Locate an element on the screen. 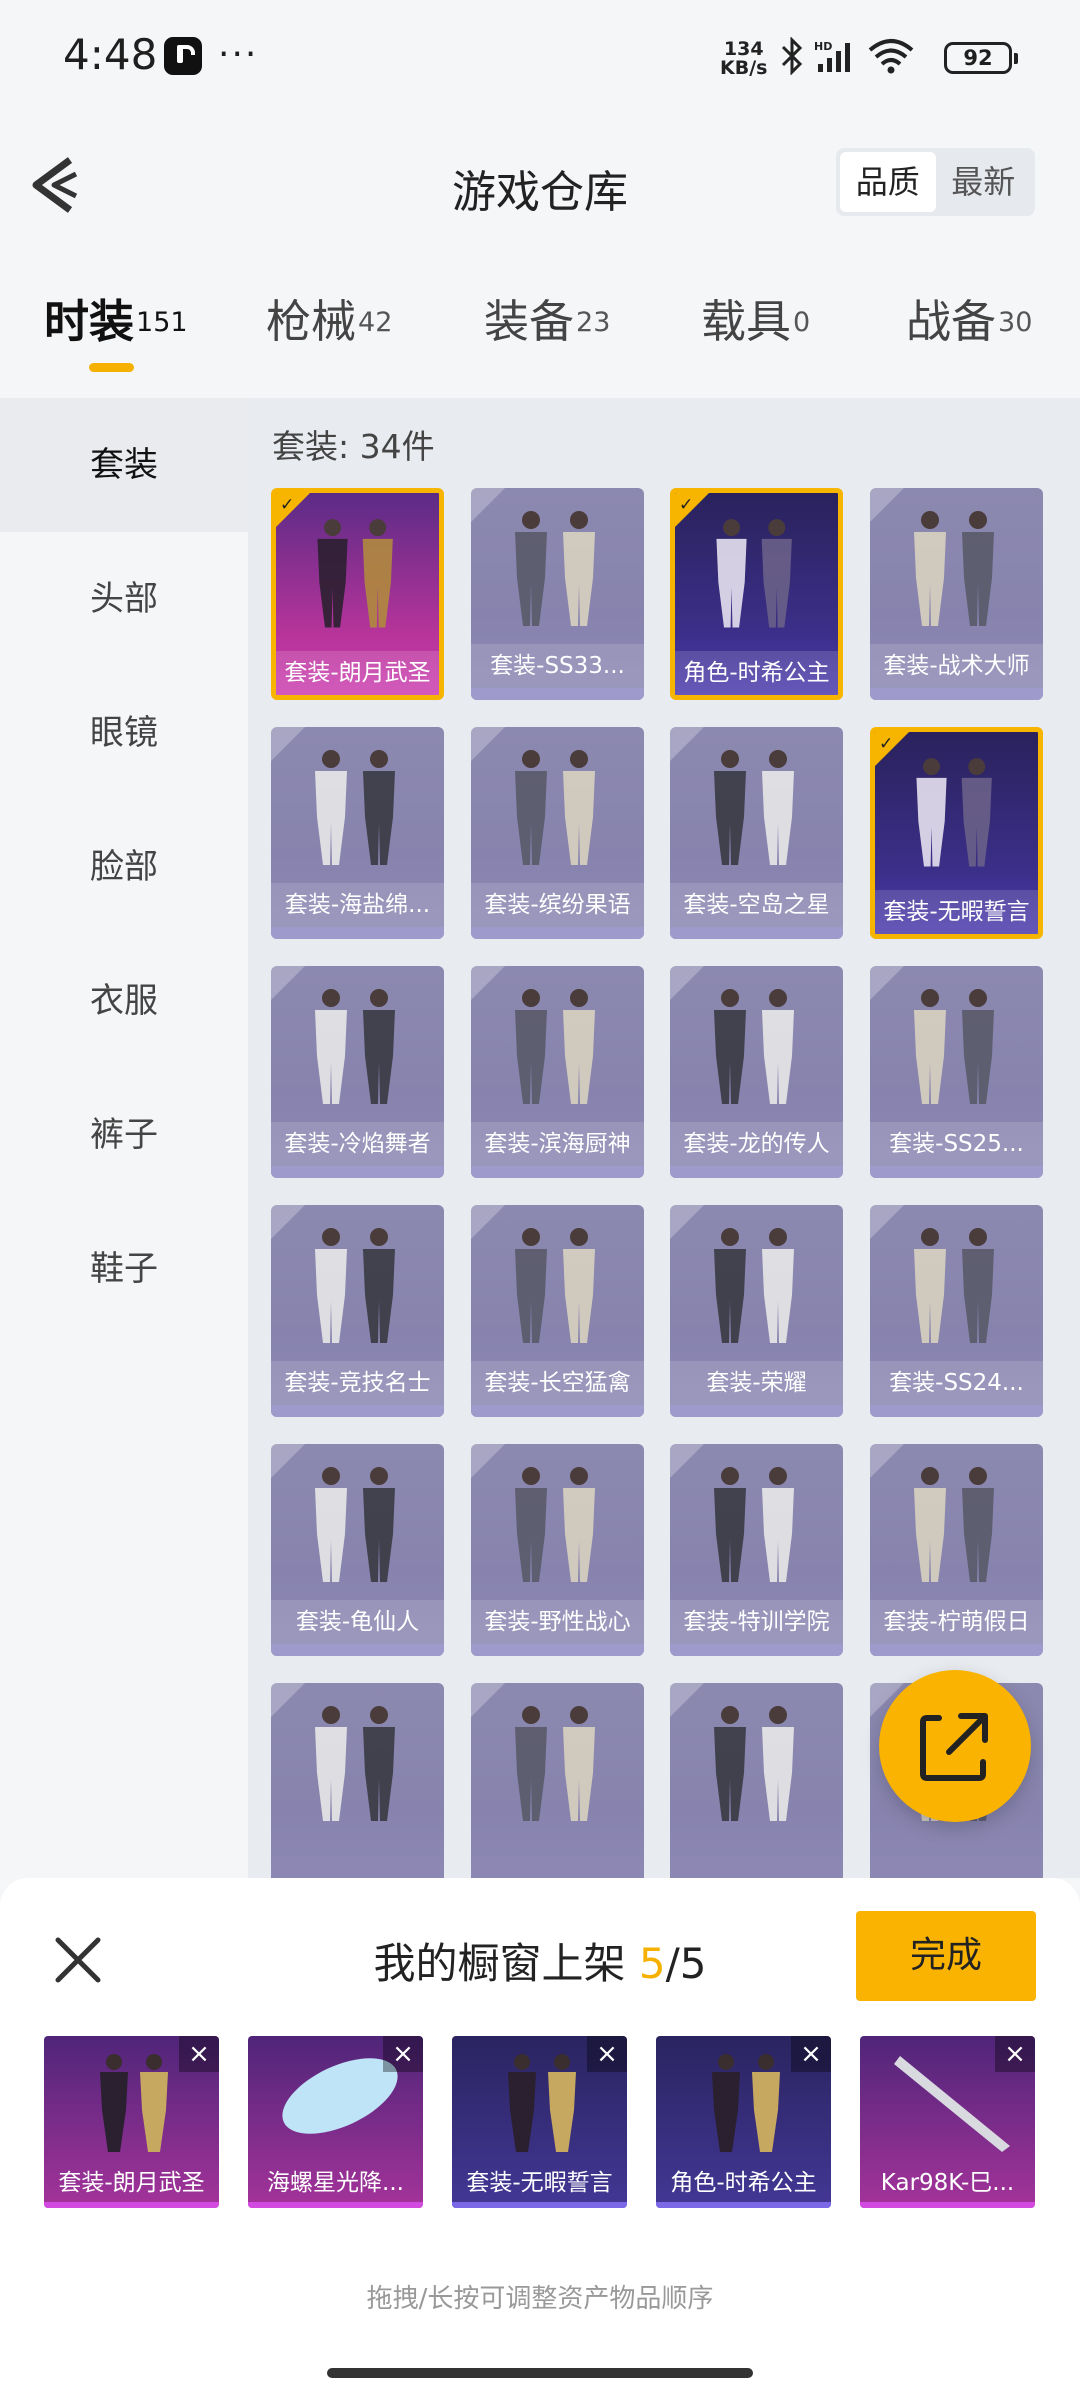  outfit-name: 套装-空岛之星 is located at coordinates (756, 905).